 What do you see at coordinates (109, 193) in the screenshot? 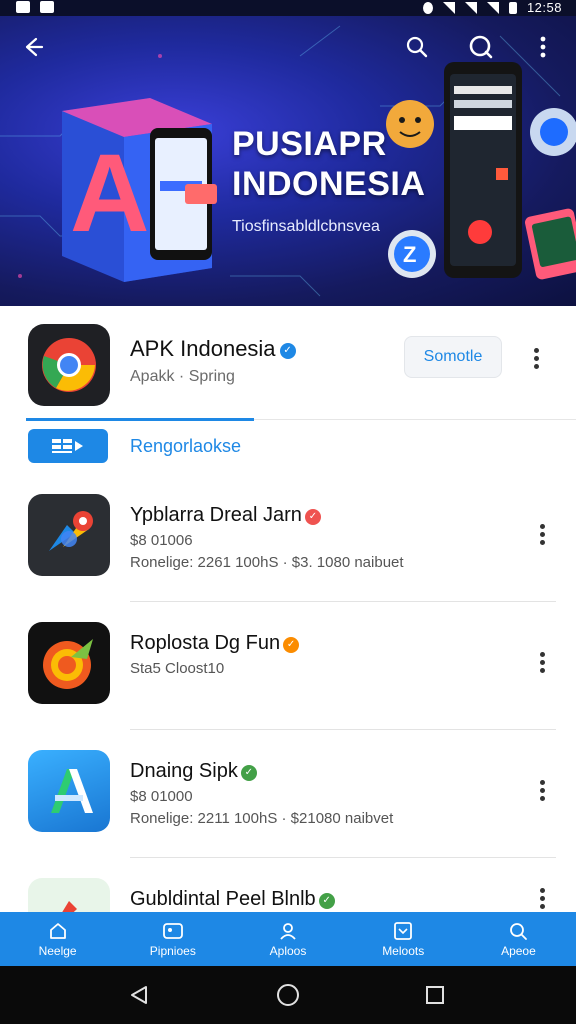
I see `svg-text: A` at bounding box center [109, 193].